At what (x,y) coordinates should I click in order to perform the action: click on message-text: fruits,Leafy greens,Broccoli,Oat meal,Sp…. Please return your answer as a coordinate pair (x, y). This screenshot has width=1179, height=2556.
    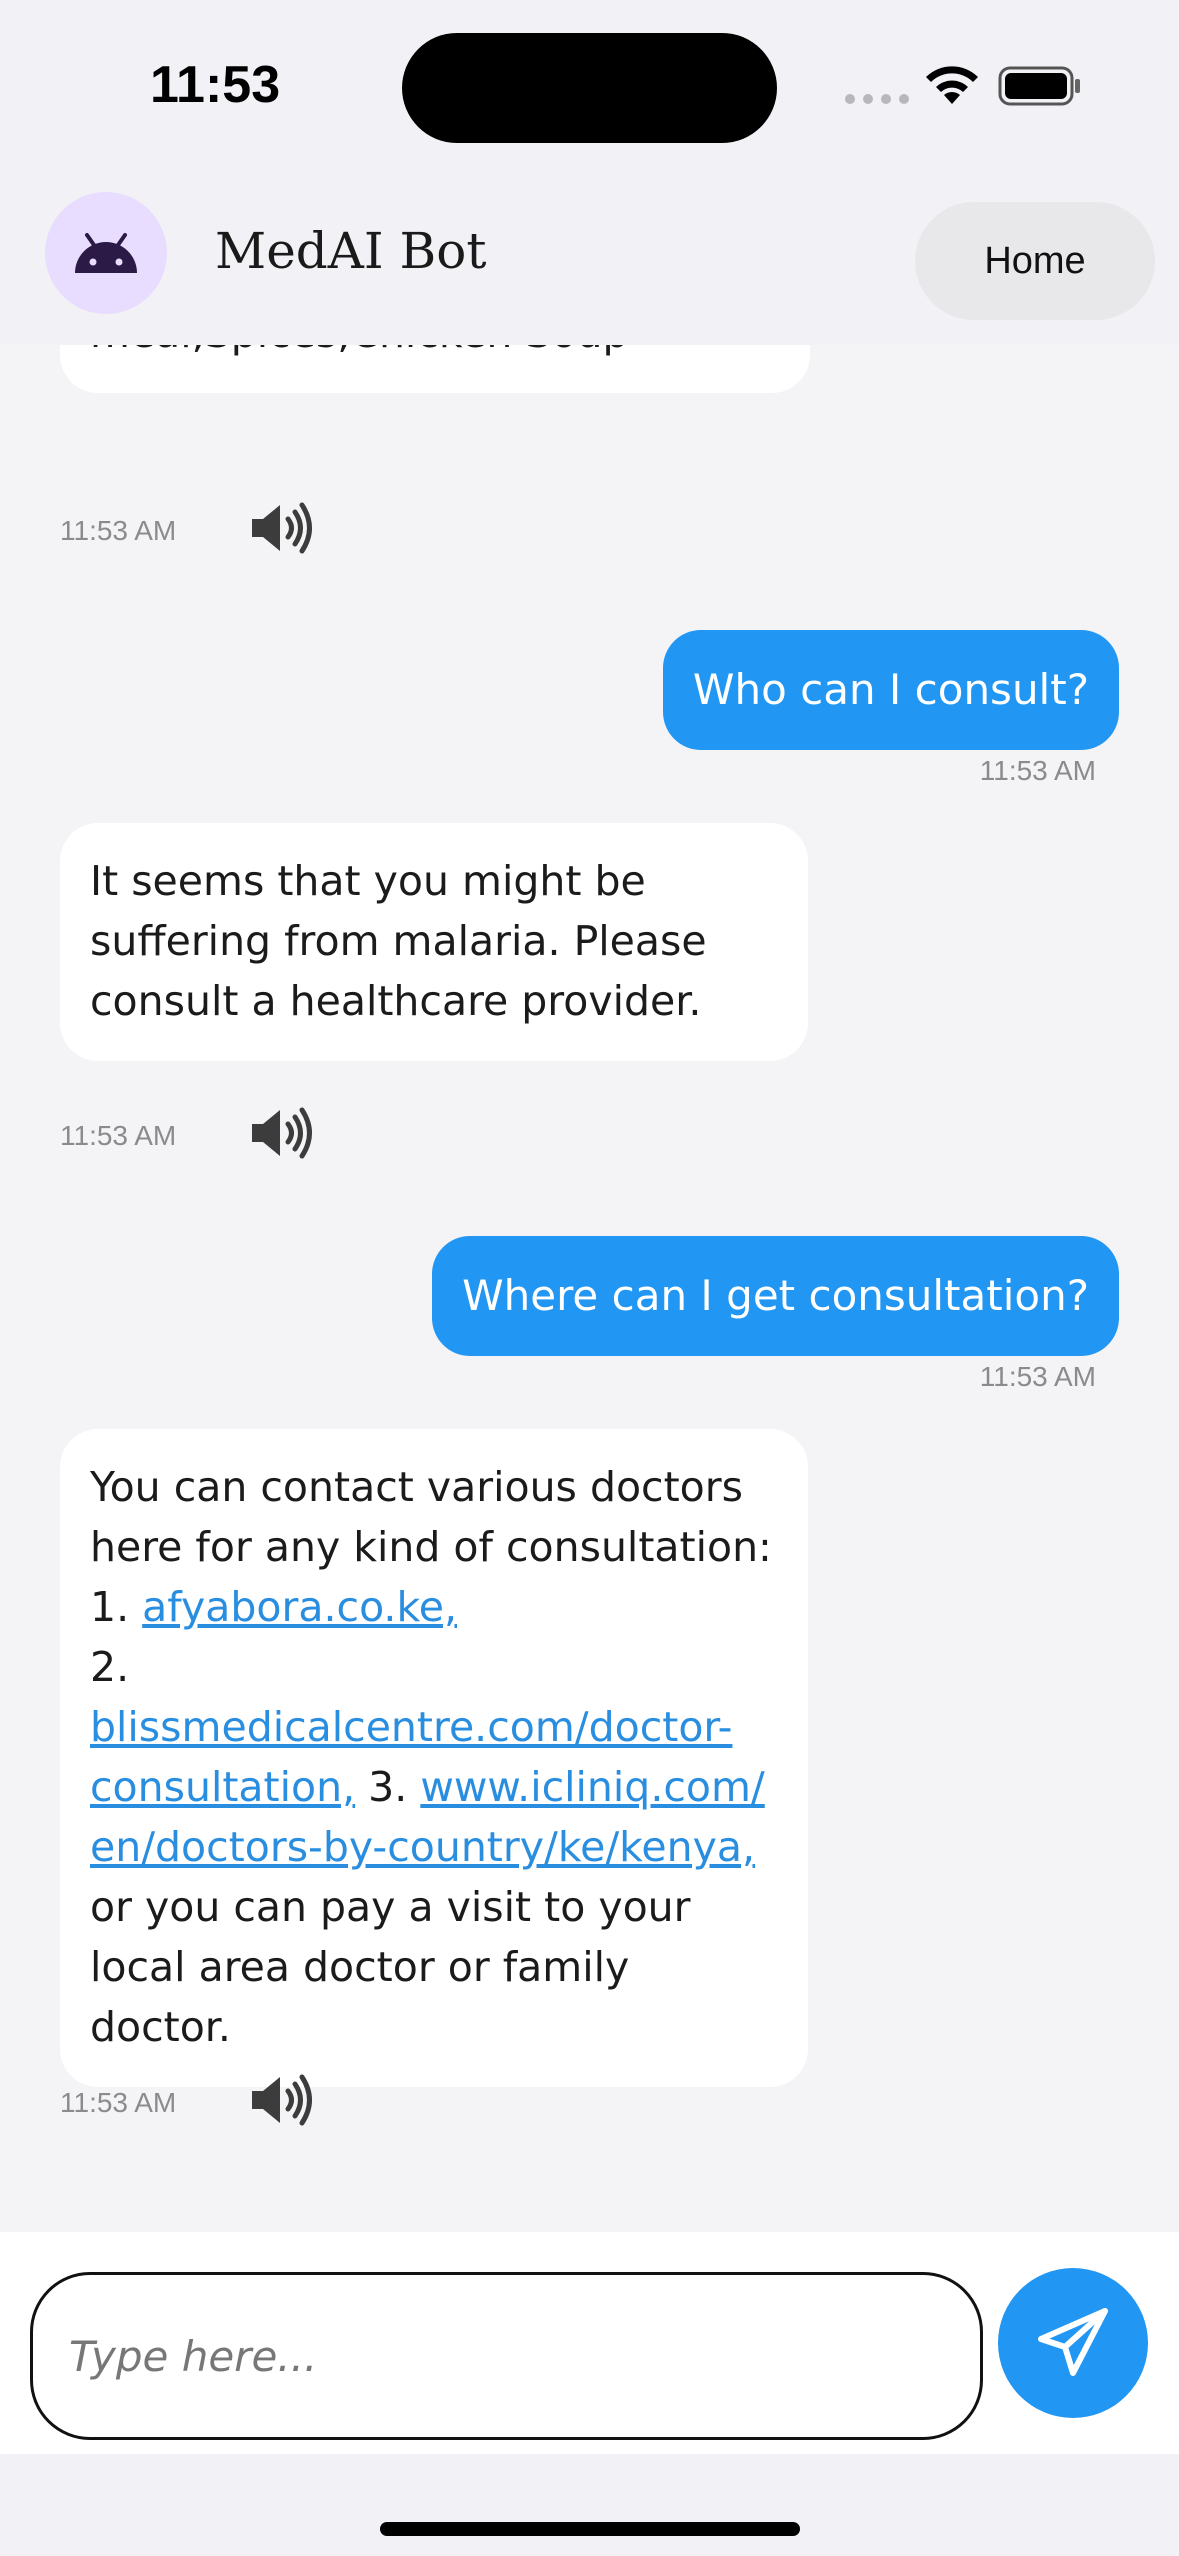
    Looking at the image, I should click on (412, 351).